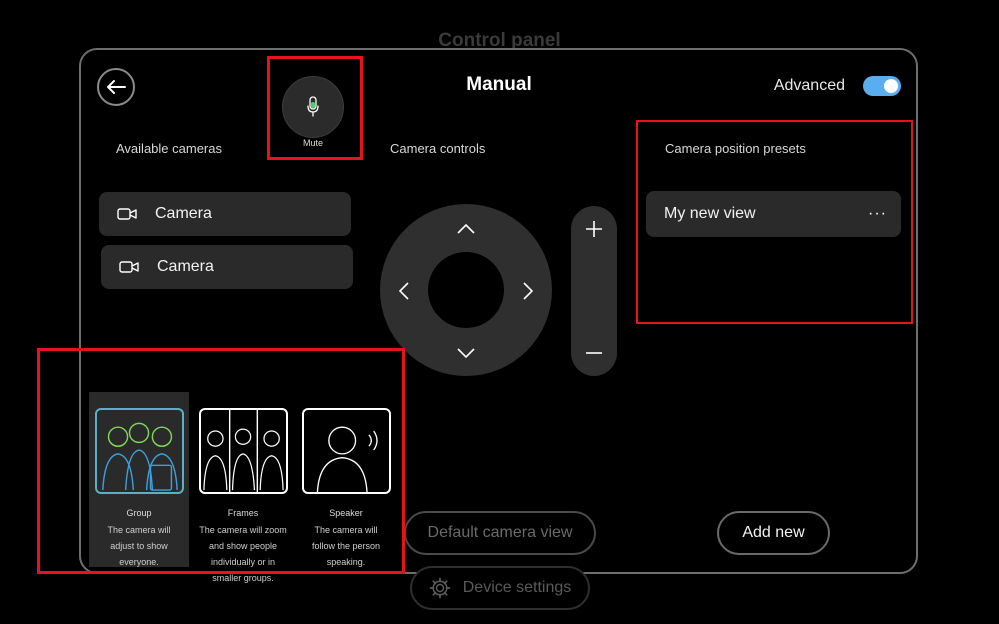 Image resolution: width=999 pixels, height=624 pixels. Describe the element at coordinates (243, 513) in the screenshot. I see `mode-name: Frames` at that location.